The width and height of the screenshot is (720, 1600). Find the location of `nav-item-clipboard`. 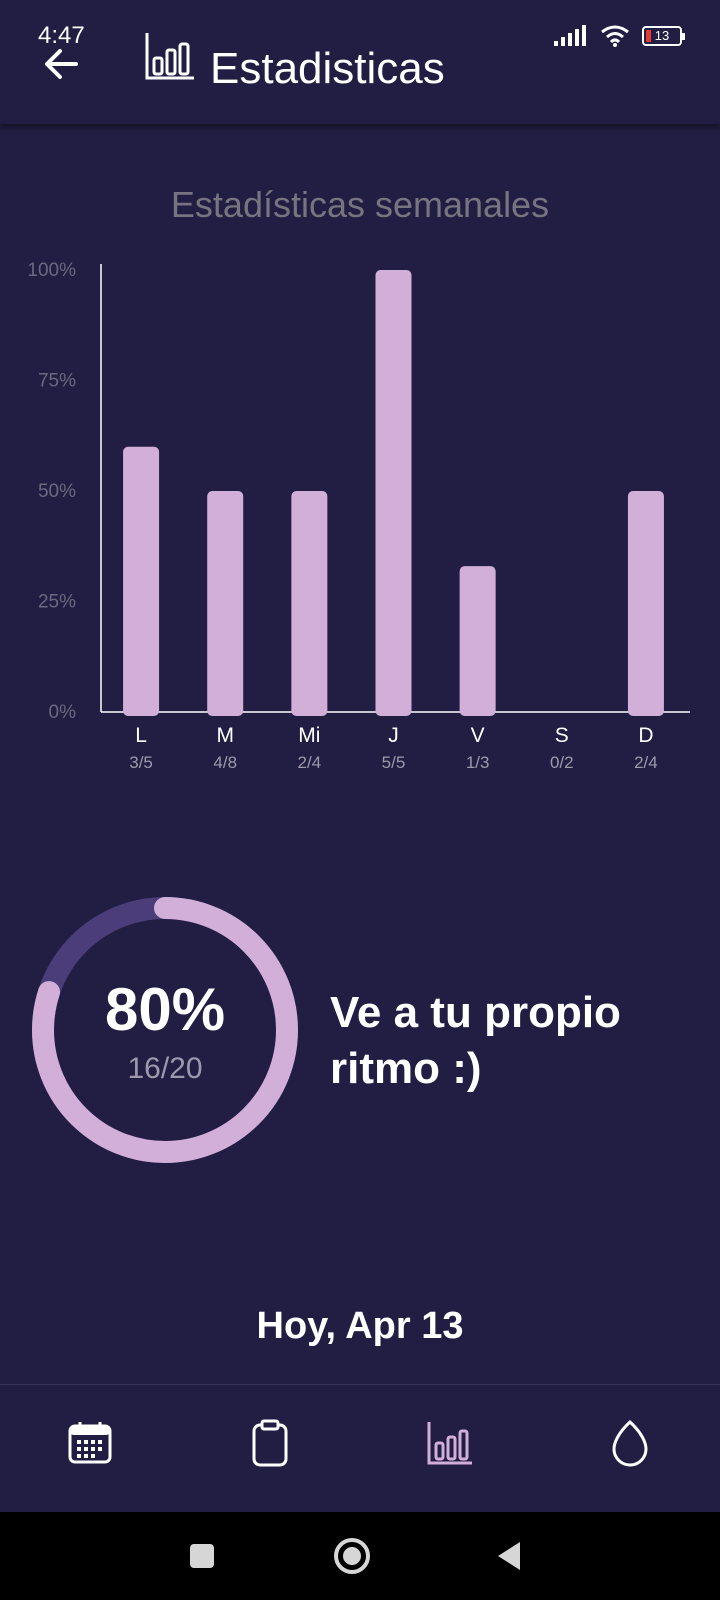

nav-item-clipboard is located at coordinates (270, 1443).